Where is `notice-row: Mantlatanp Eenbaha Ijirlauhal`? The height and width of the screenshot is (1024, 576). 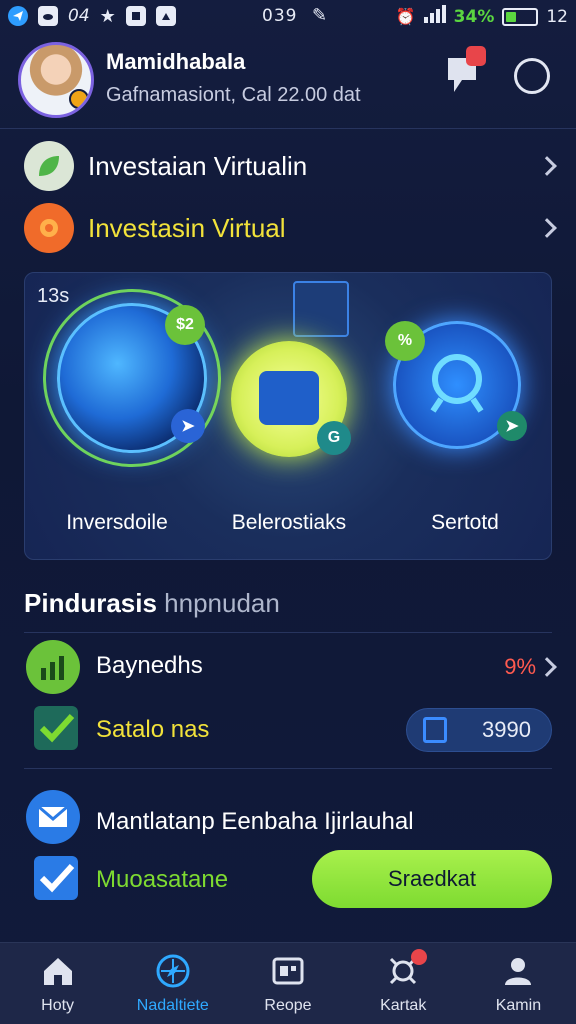 notice-row: Mantlatanp Eenbaha Ijirlauhal is located at coordinates (288, 822).